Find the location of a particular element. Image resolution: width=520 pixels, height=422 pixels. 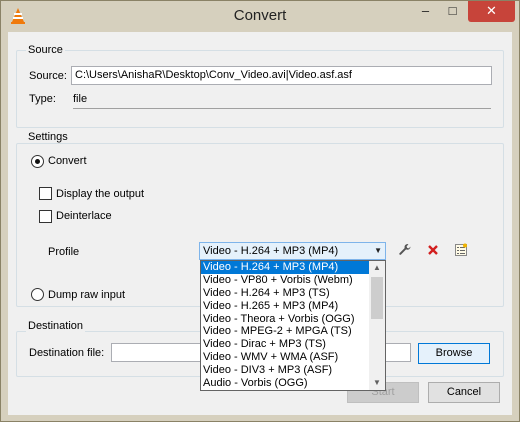

profile-option: Video - Theora + Vorbis (OGG) is located at coordinates (285, 319).